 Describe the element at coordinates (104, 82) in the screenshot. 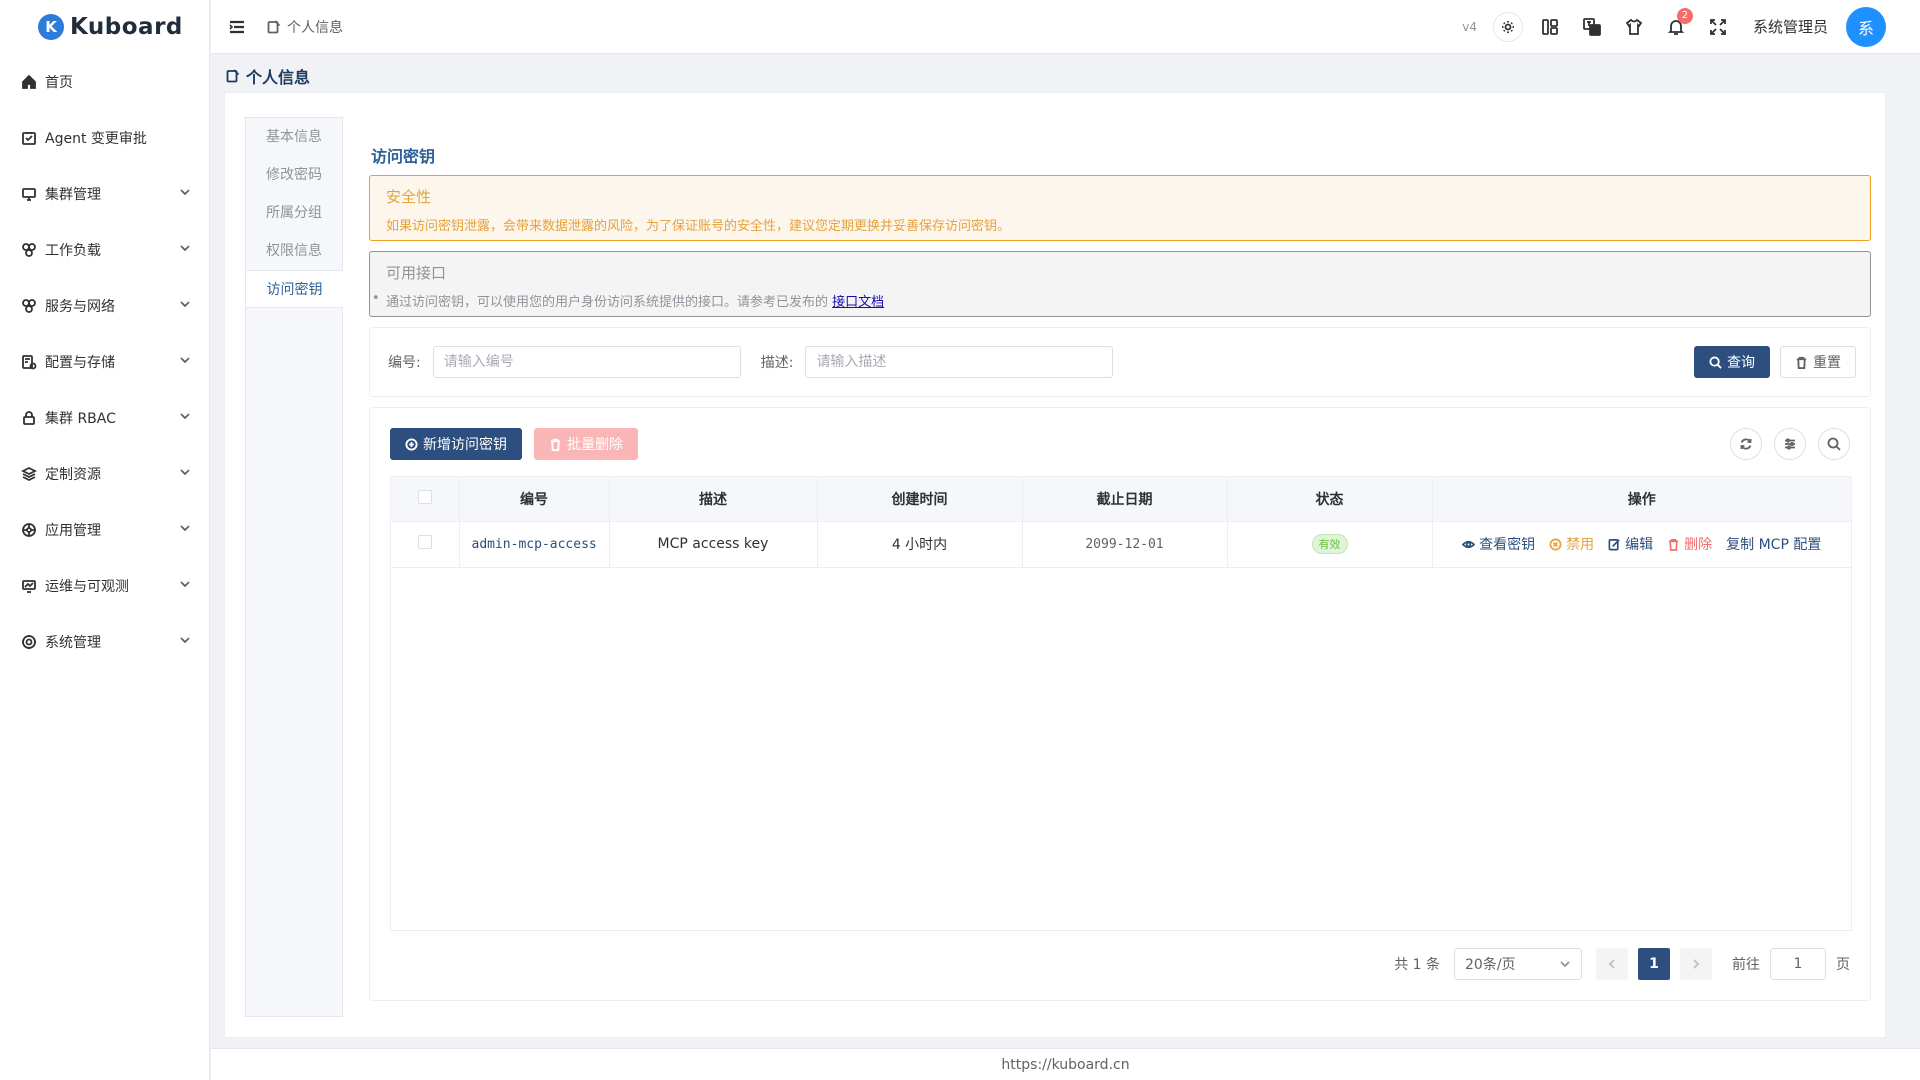

I see `sidebar-item-home: 首页` at that location.